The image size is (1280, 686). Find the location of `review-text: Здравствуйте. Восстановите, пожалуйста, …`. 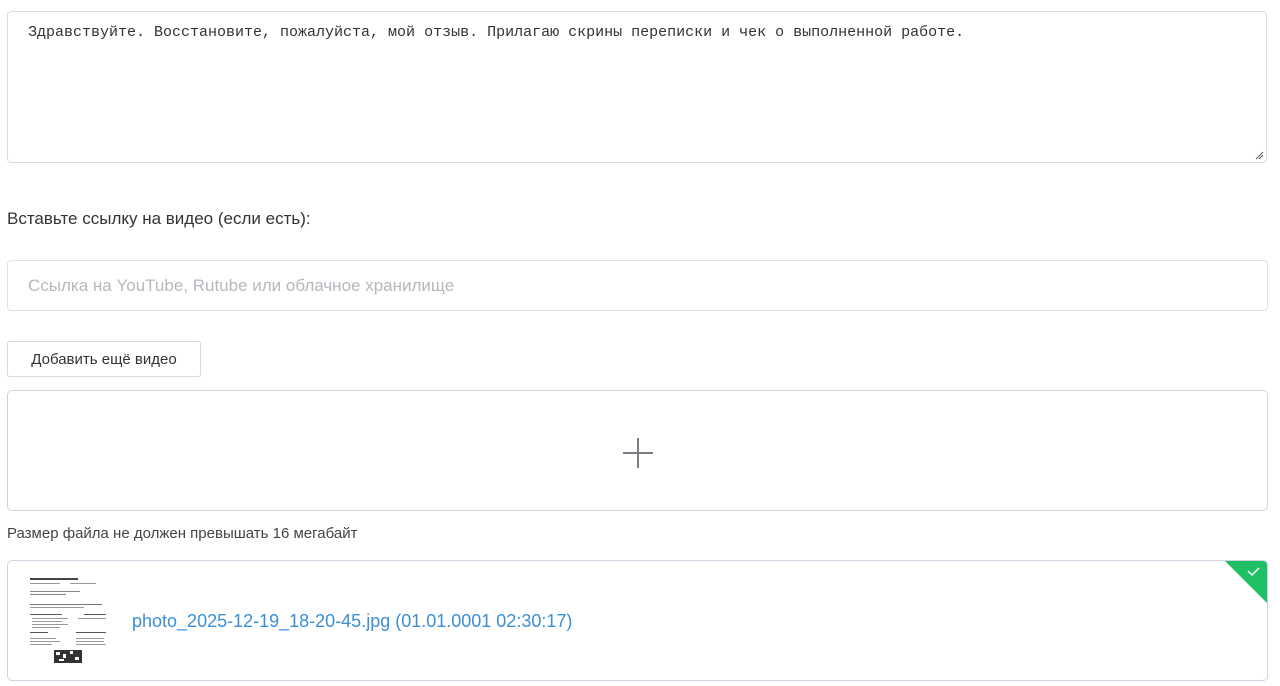

review-text: Здравствуйте. Восстановите, пожалуйста, … is located at coordinates (496, 32).